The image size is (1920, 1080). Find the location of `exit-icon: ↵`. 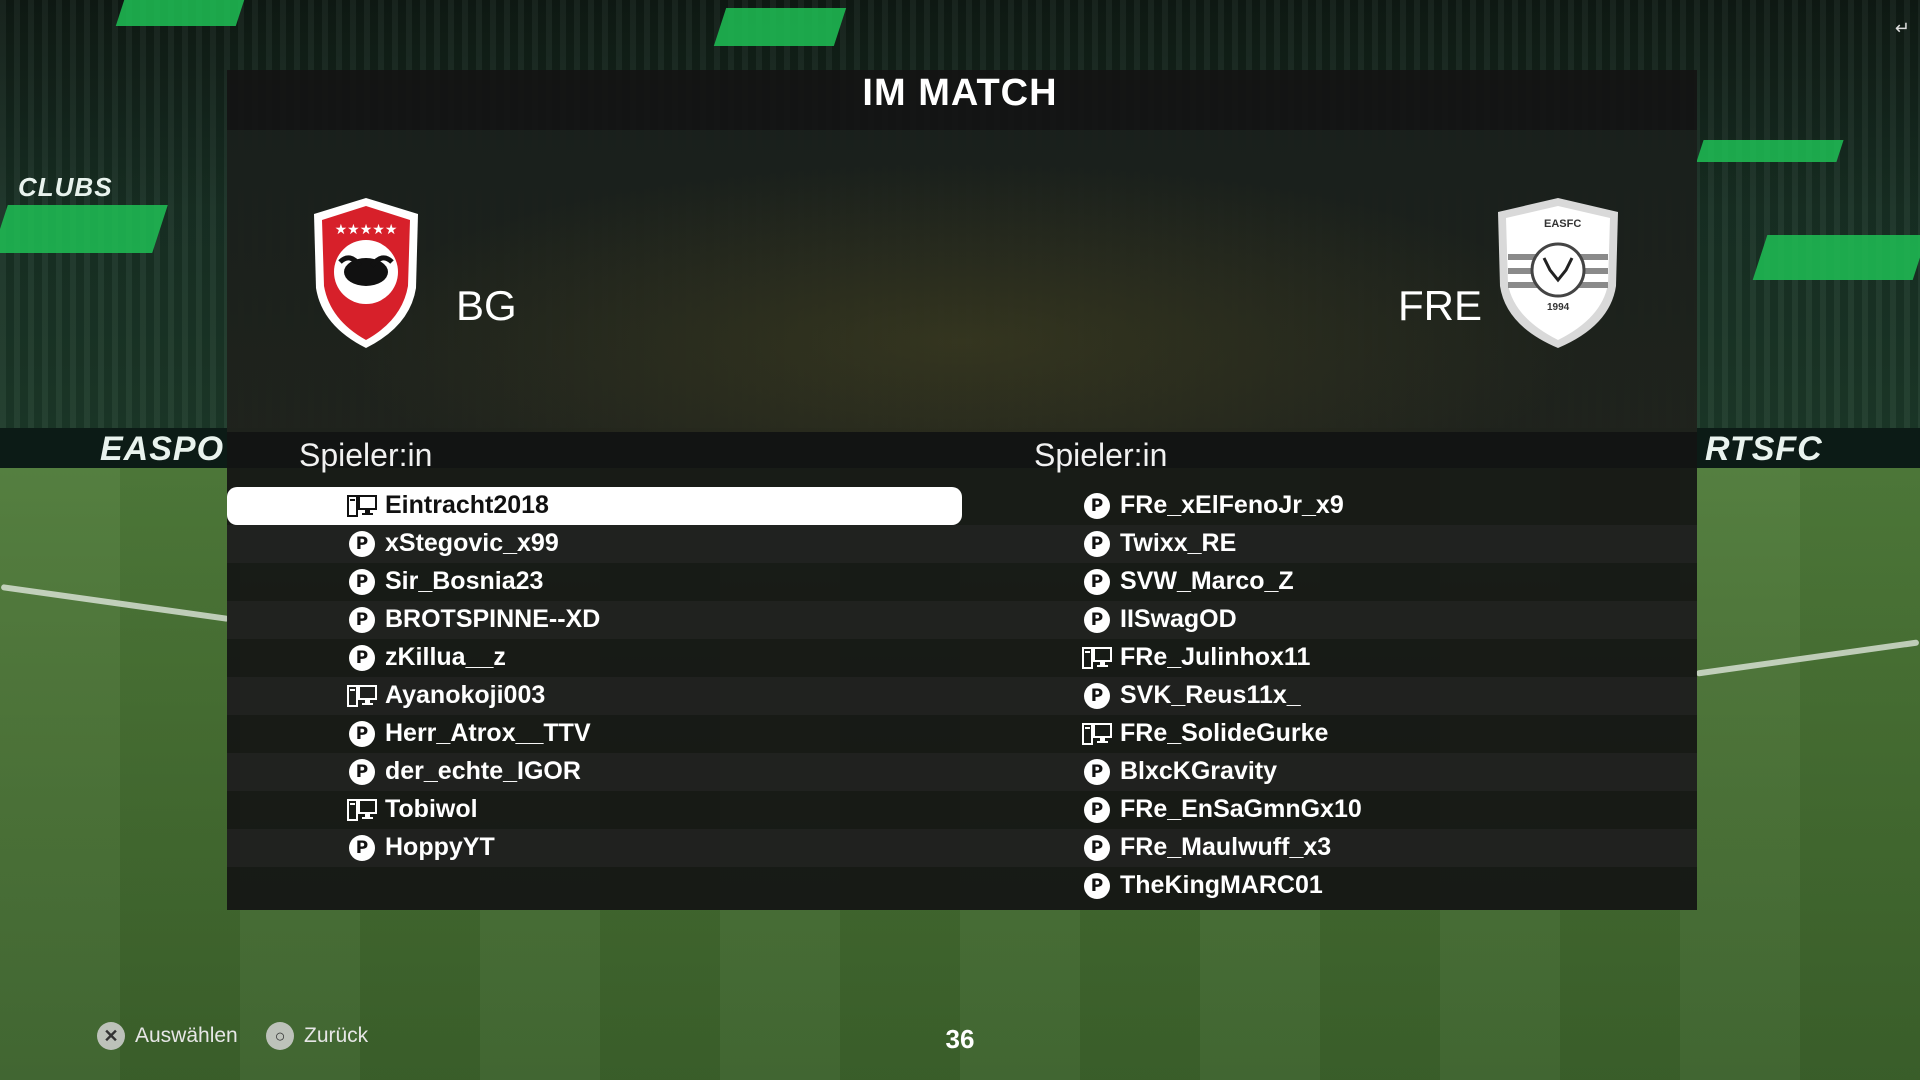

exit-icon: ↵ is located at coordinates (1902, 28).